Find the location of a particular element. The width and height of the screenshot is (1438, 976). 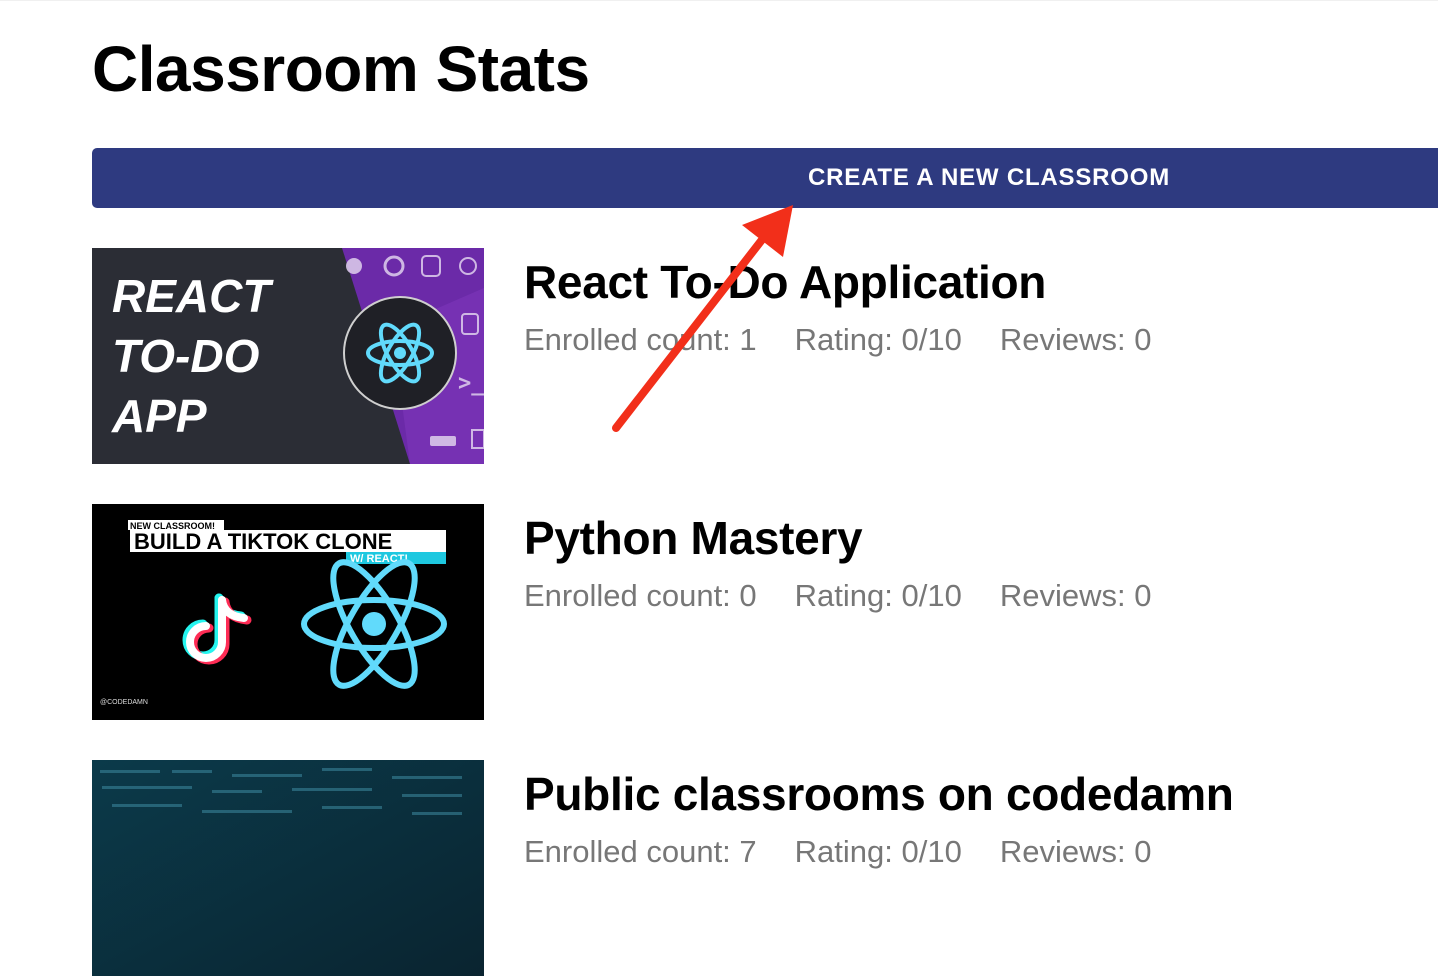

create-classroom-button-label: CREATE A NEW CLASSROOM is located at coordinates (989, 177).